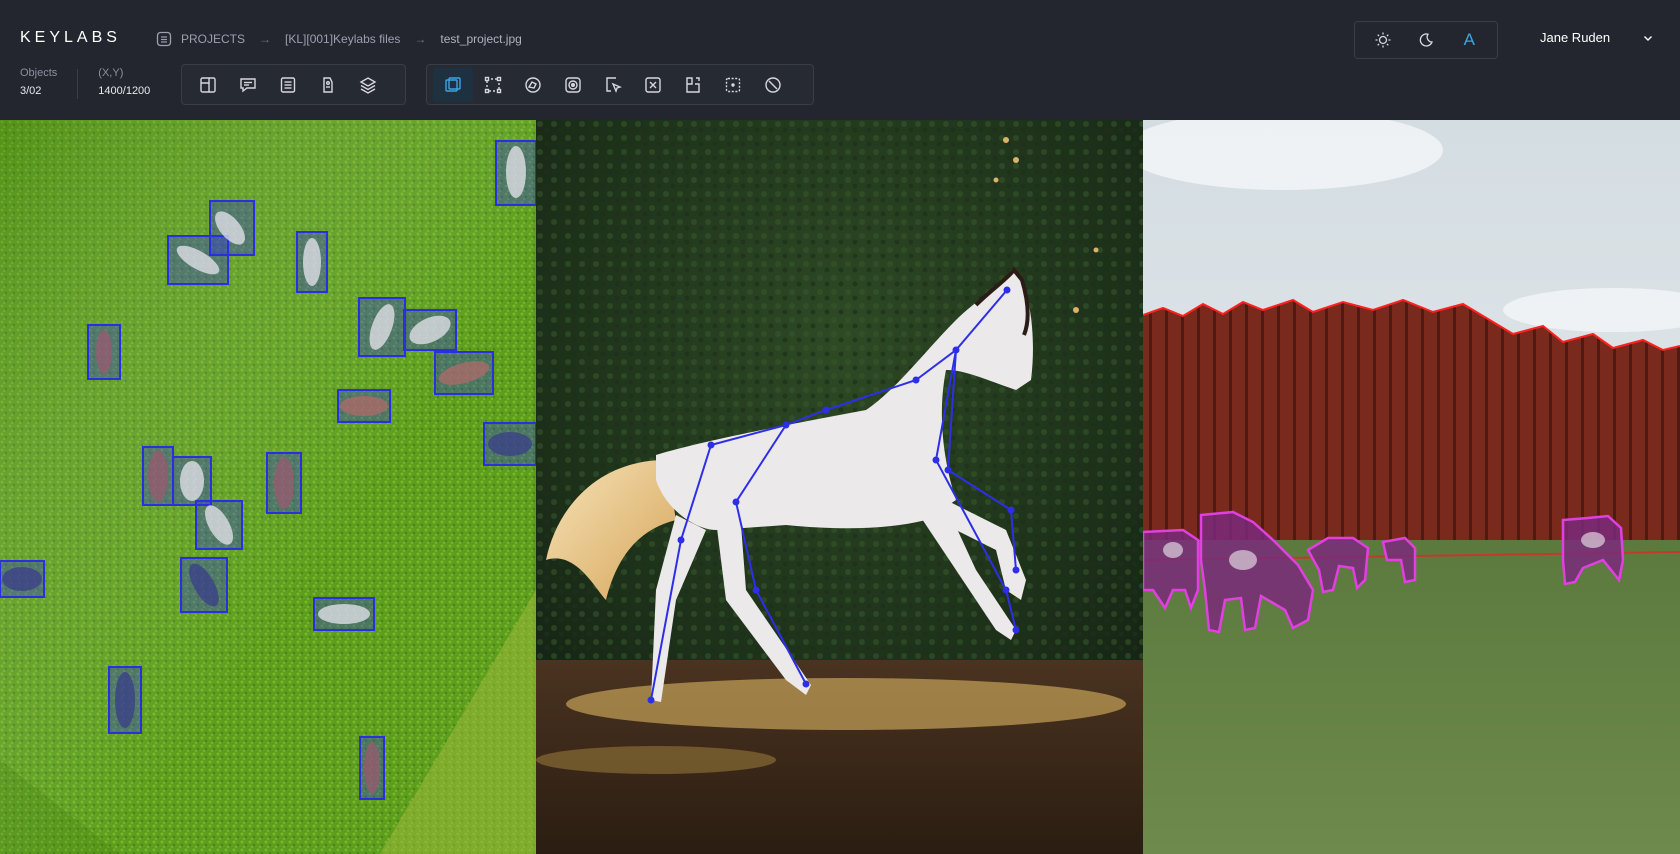 The width and height of the screenshot is (1680, 854). What do you see at coordinates (124, 91) in the screenshot?
I see `coords-value: 1400/1200` at bounding box center [124, 91].